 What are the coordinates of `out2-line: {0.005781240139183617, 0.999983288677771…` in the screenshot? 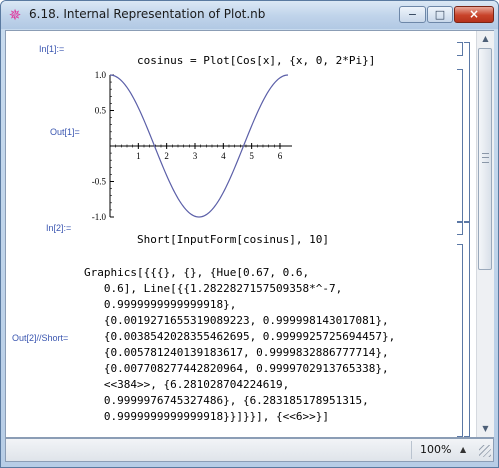 It's located at (236, 352).